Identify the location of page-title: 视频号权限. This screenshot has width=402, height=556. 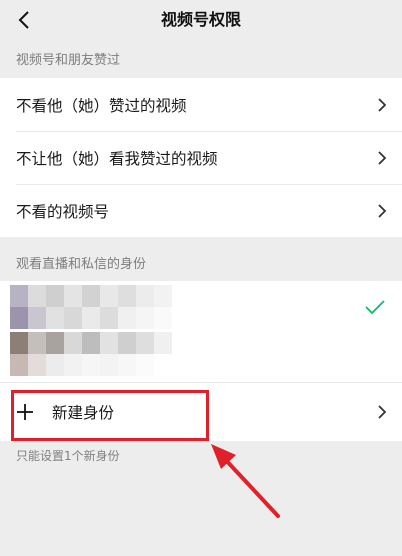
(200, 19).